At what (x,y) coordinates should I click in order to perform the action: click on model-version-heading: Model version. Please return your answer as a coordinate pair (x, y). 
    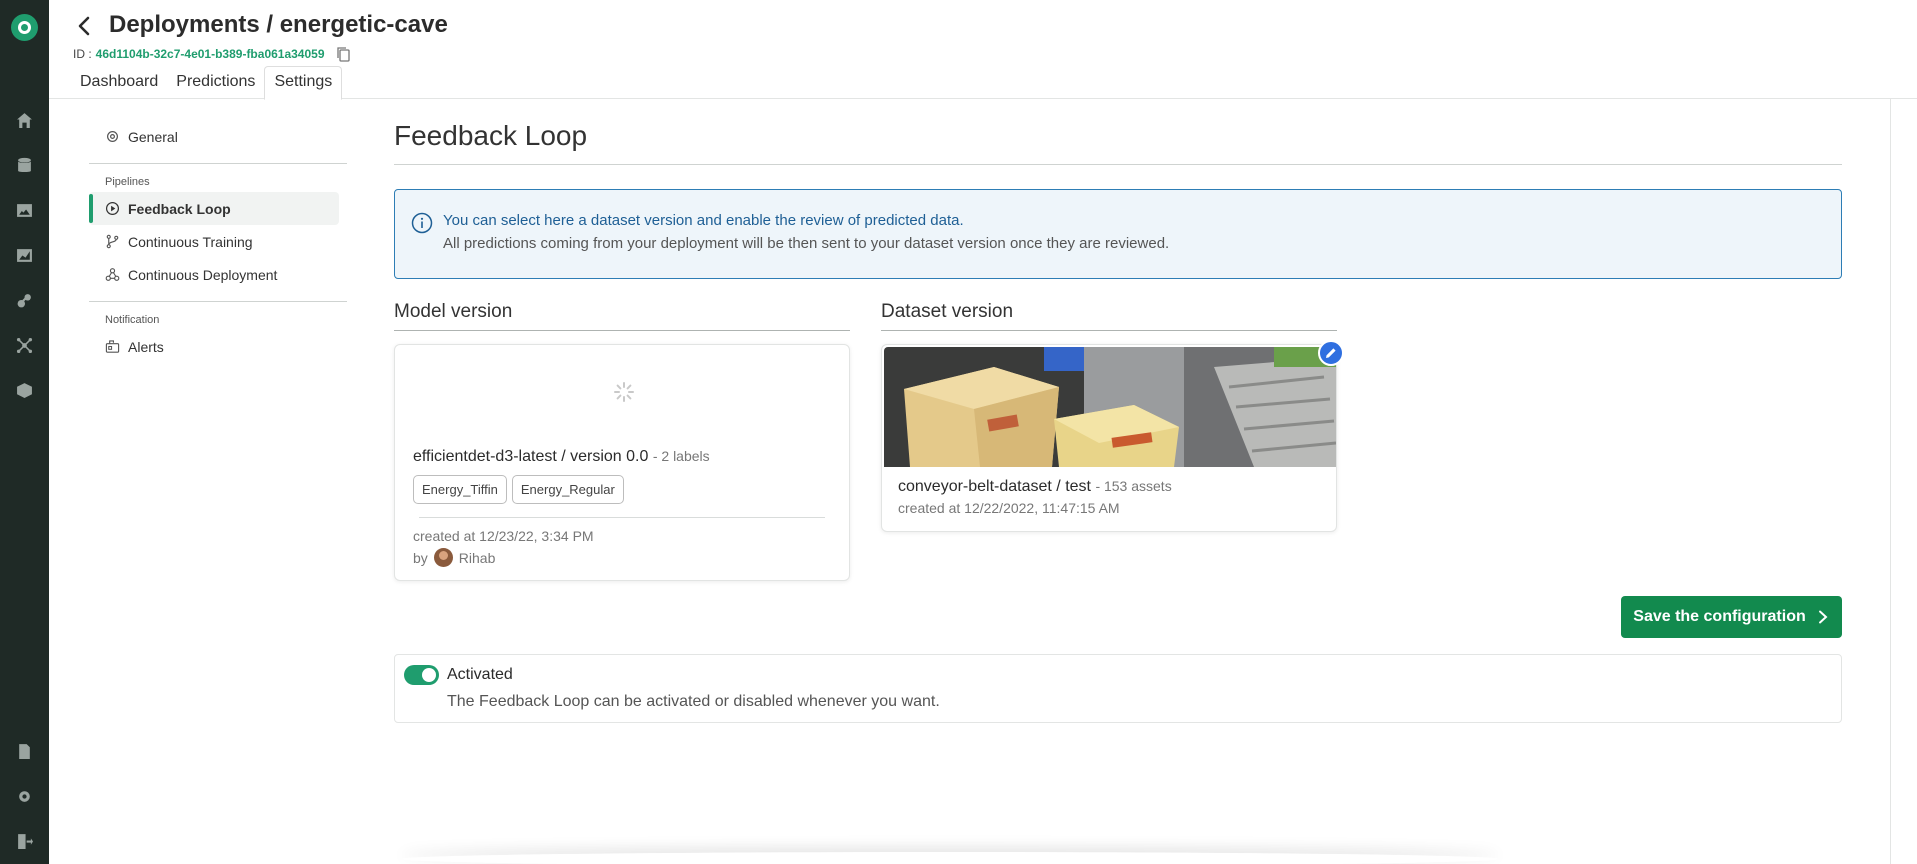
    Looking at the image, I should click on (622, 316).